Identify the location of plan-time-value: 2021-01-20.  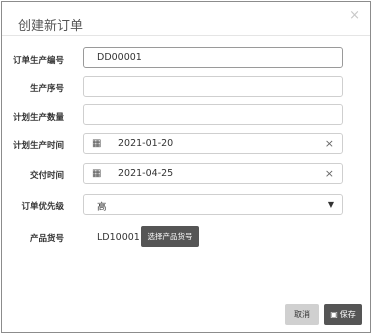
(146, 143).